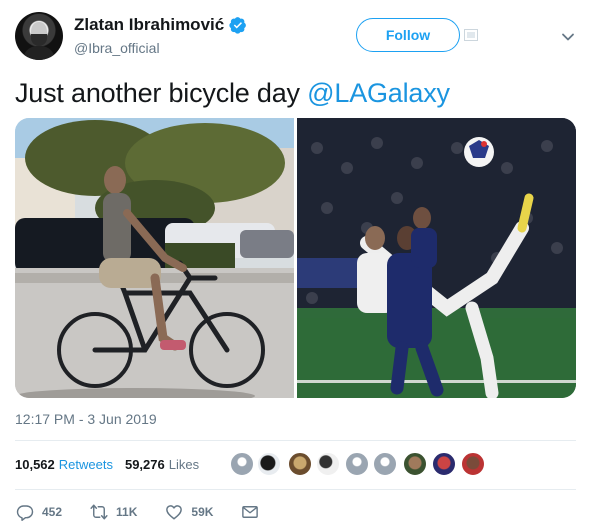  What do you see at coordinates (189, 512) in the screenshot?
I see `like-action: 59K` at bounding box center [189, 512].